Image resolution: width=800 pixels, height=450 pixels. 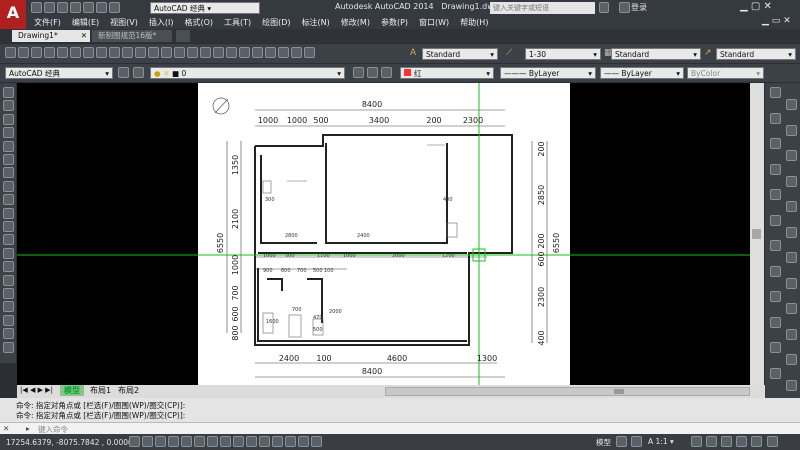 I want to click on construction-line-icon, so click(x=8, y=106).